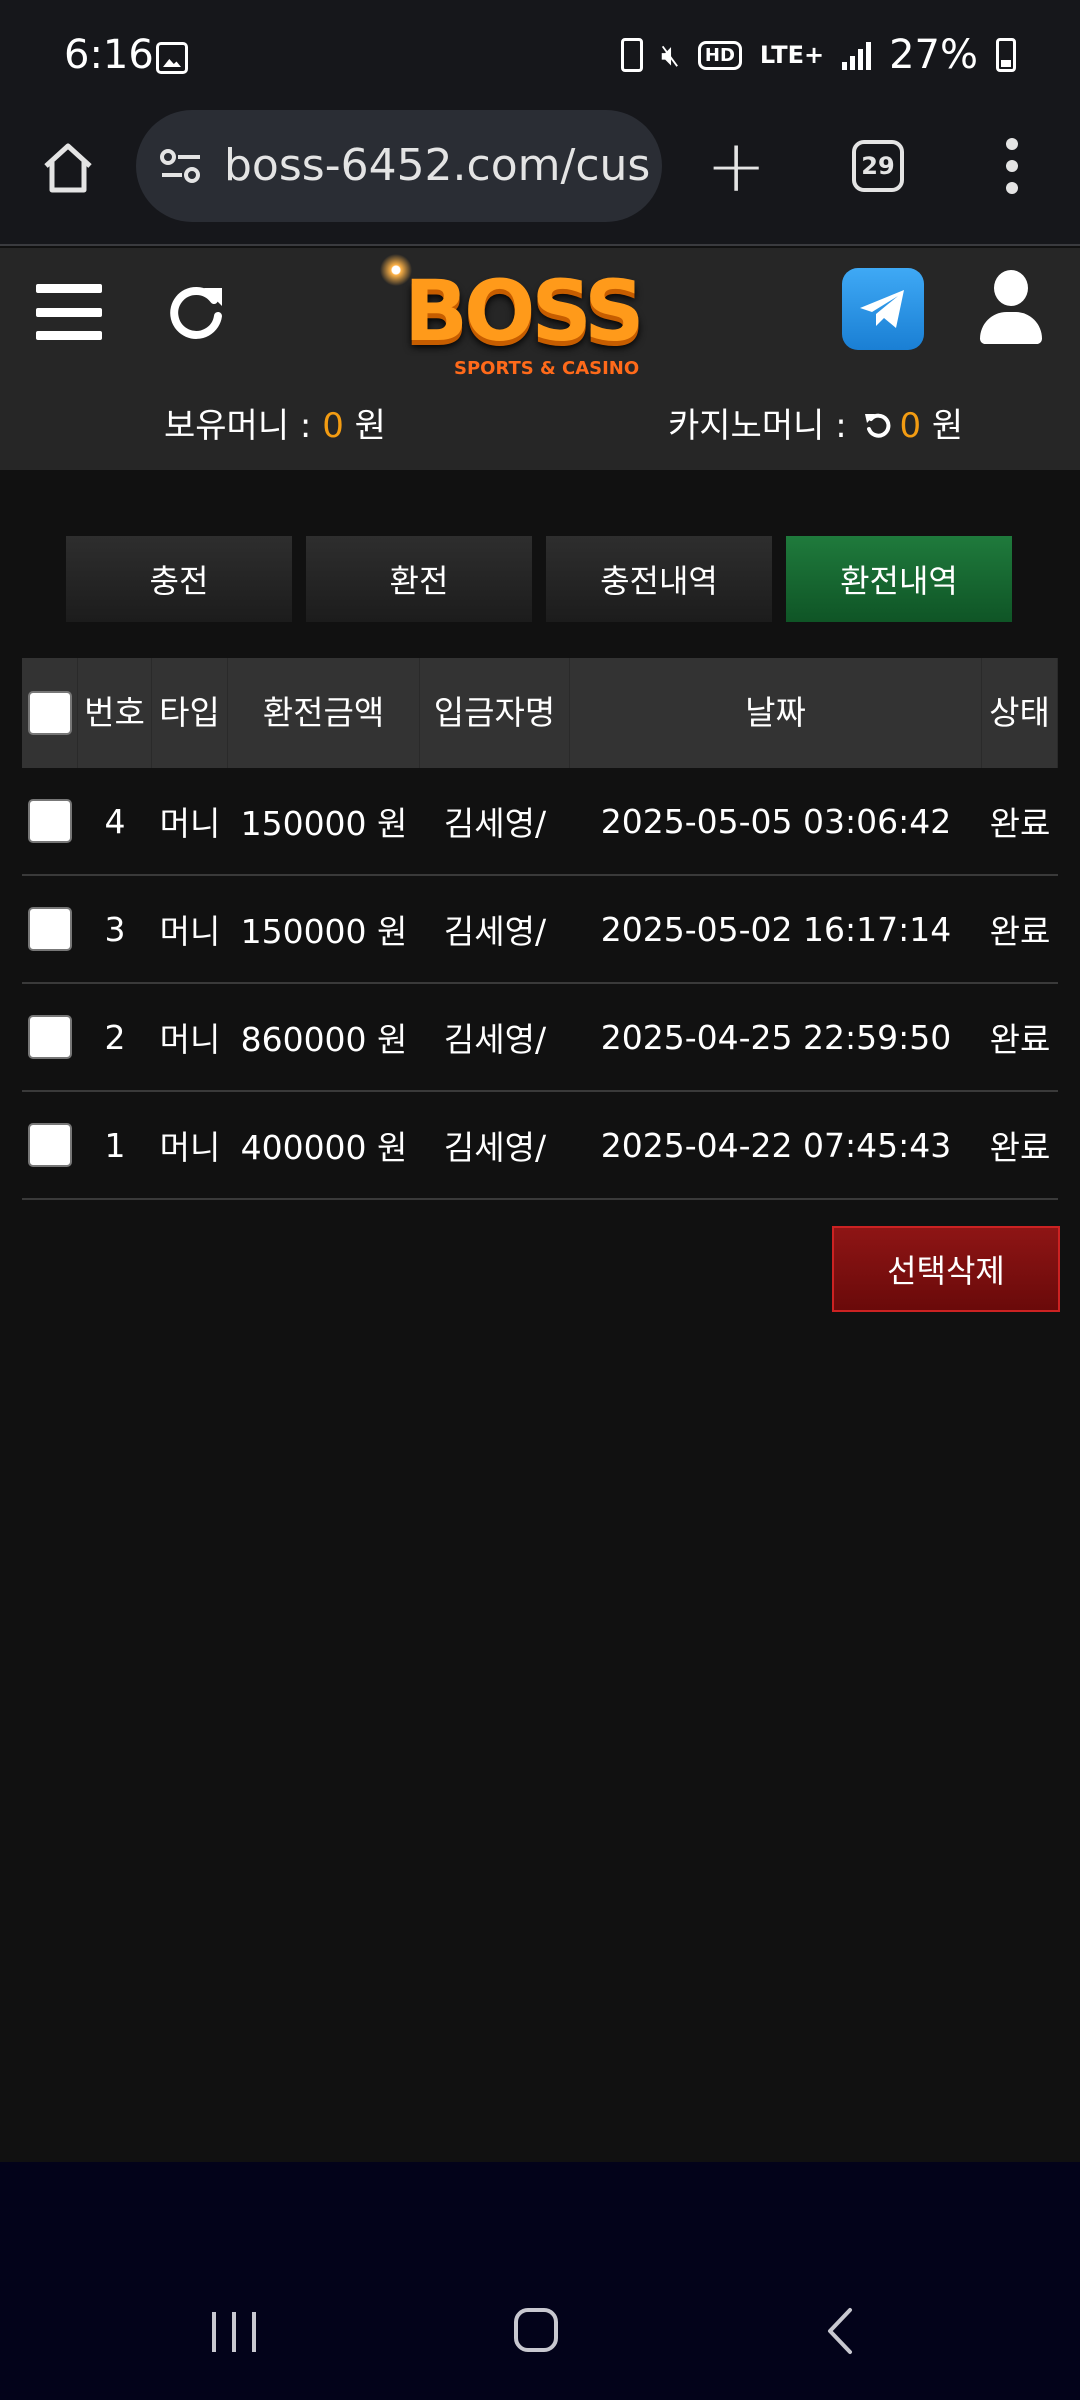  What do you see at coordinates (364, 426) in the screenshot?
I see `holding-money-currency: 원` at bounding box center [364, 426].